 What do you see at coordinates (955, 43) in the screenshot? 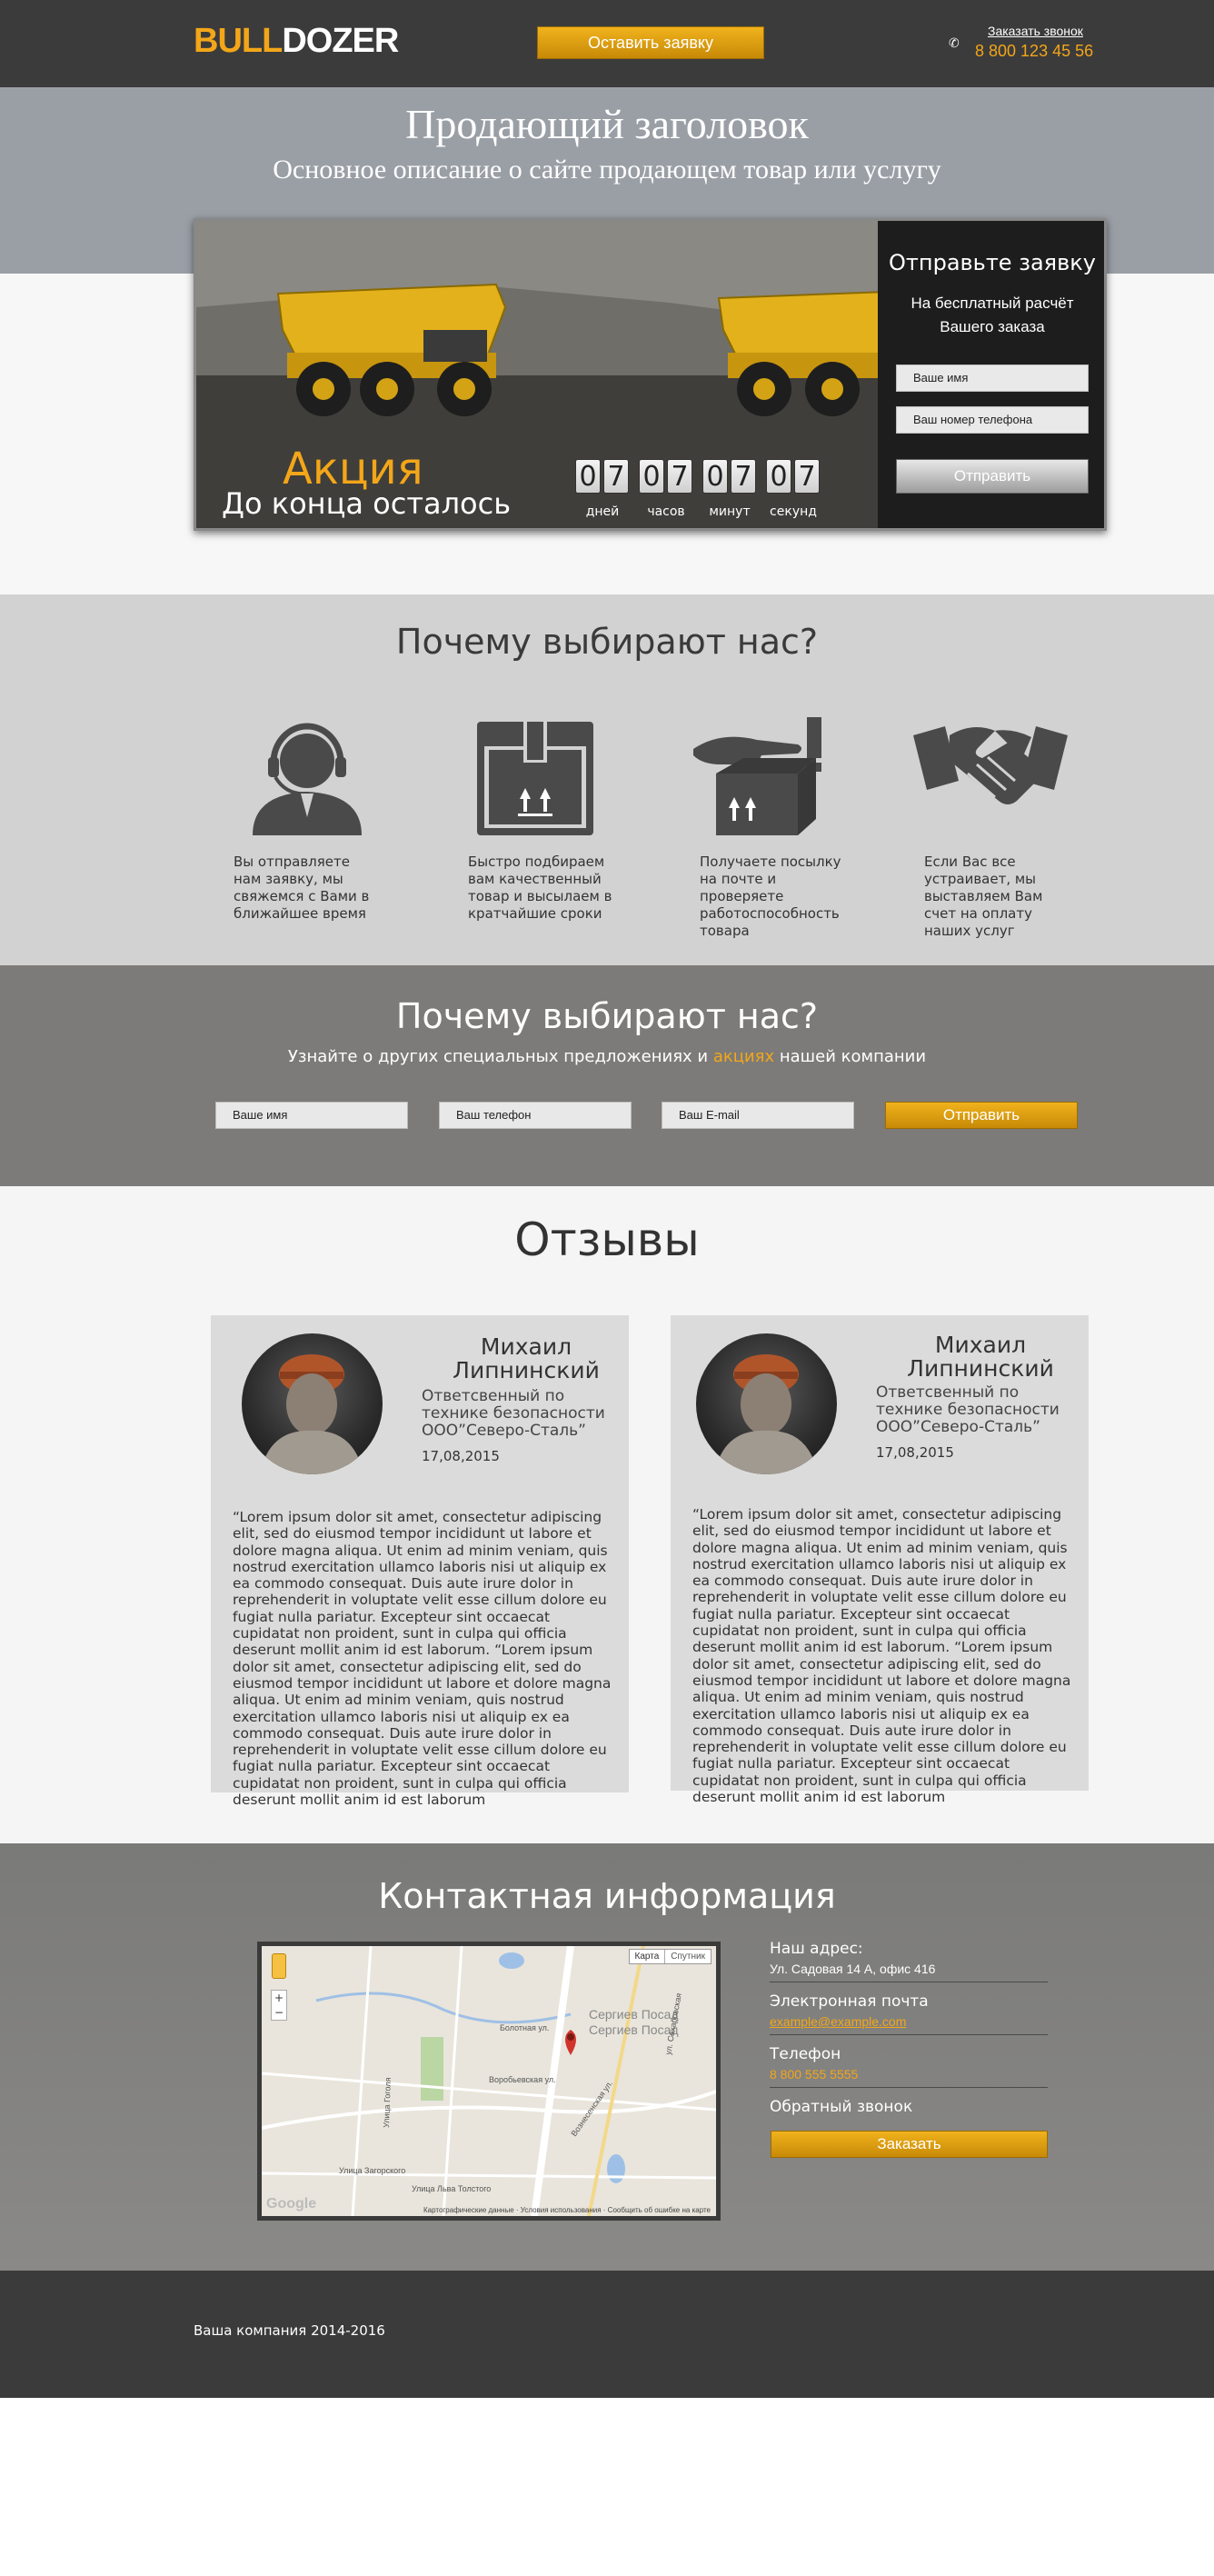
I see `phone-icon: ✆` at bounding box center [955, 43].